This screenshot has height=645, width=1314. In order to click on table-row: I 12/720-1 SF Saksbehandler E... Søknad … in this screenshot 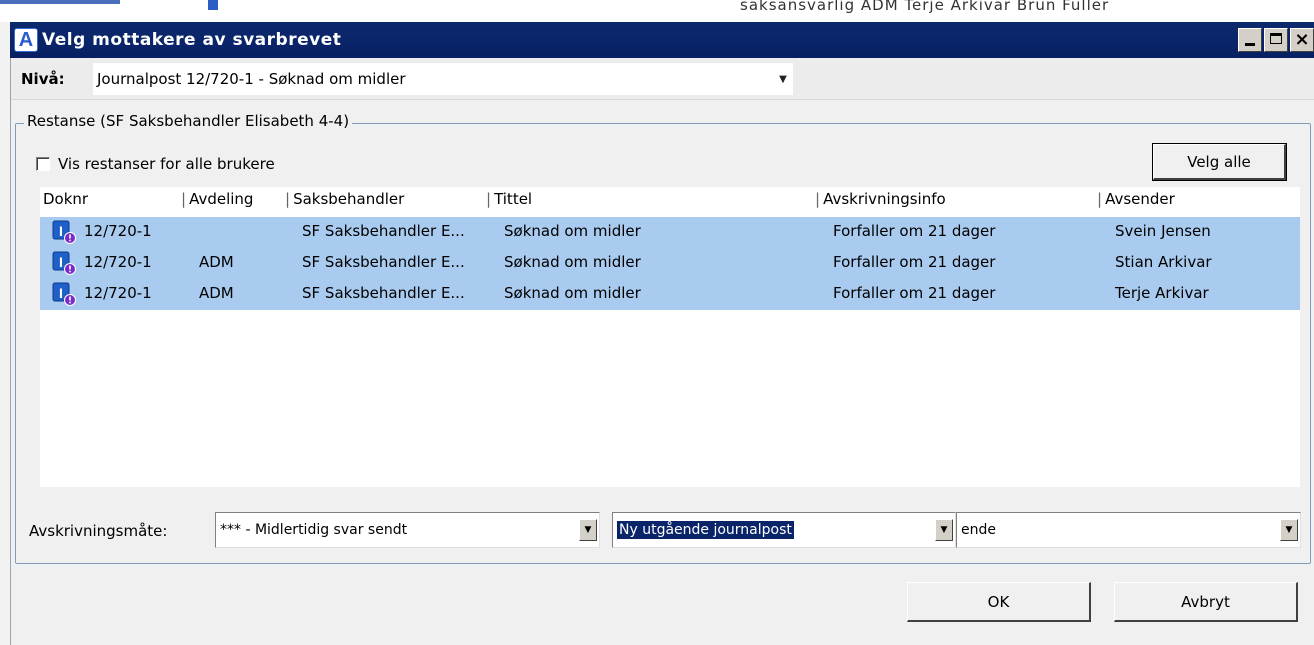, I will do `click(670, 232)`.